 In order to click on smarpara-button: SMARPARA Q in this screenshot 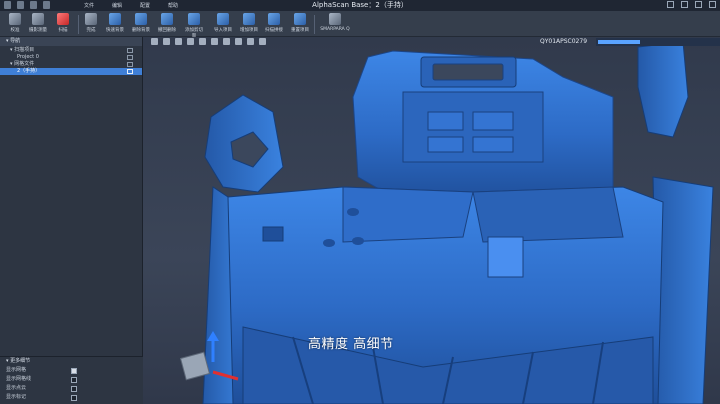, I will do `click(335, 24)`.